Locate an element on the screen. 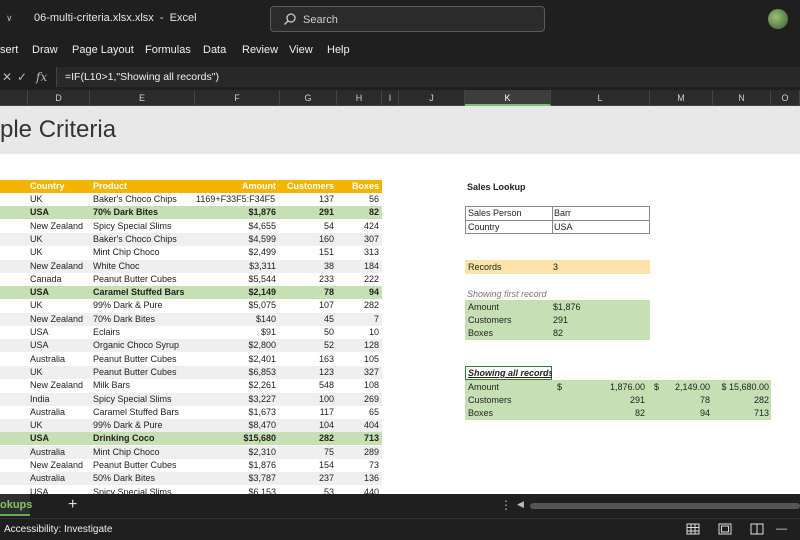  cell-boxes: 10 is located at coordinates (358, 332).